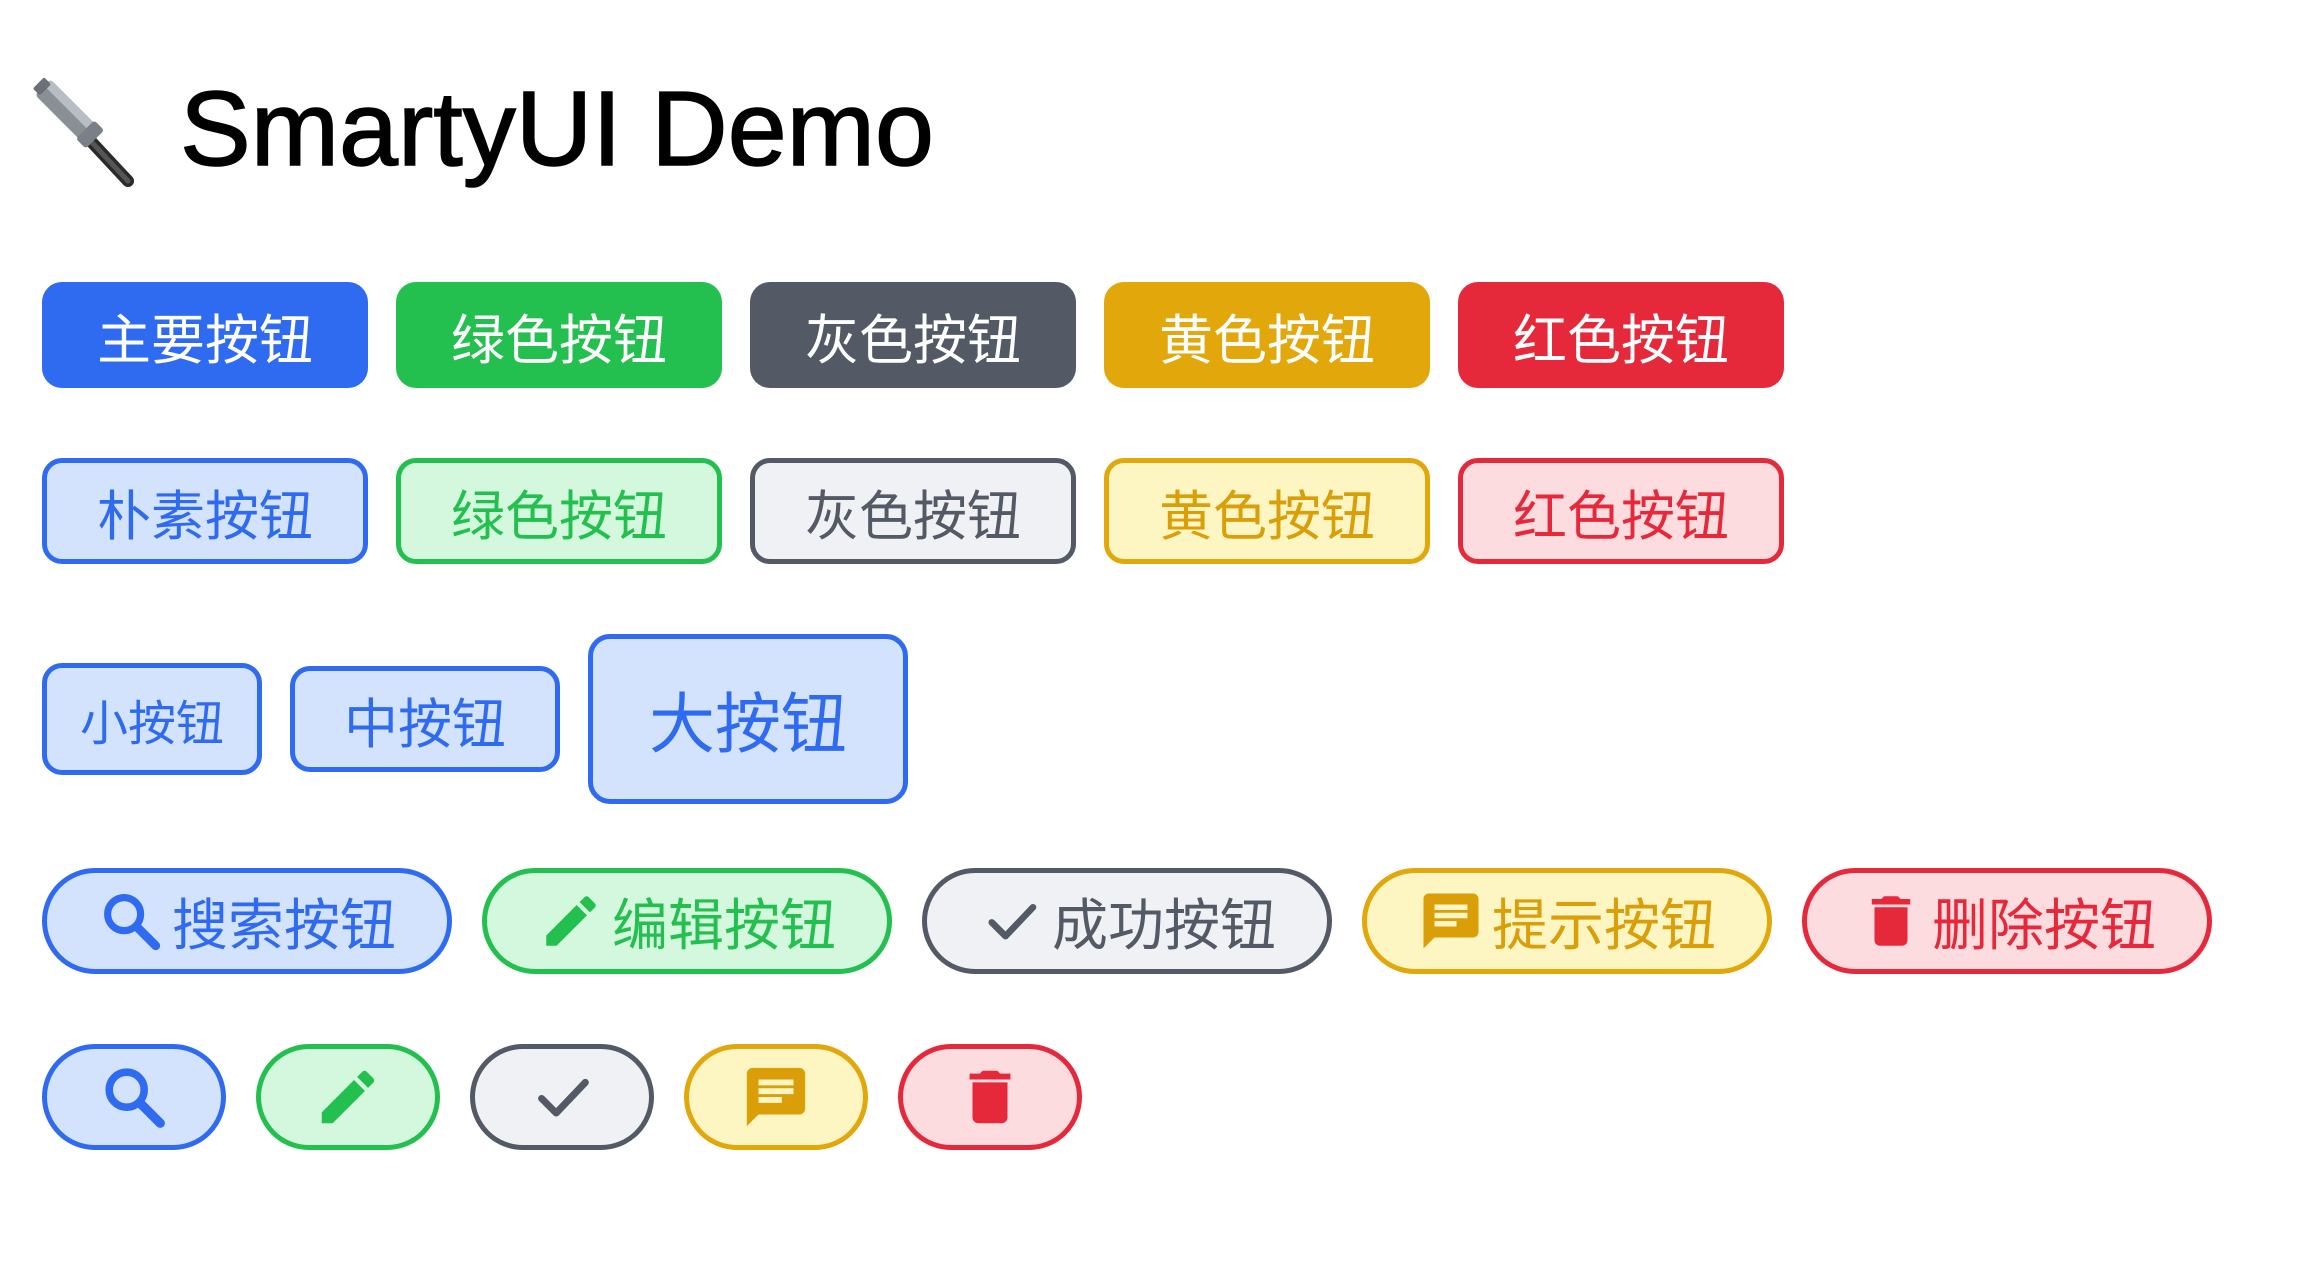  What do you see at coordinates (425, 719) in the screenshot?
I see `medium-button: 中按钮` at bounding box center [425, 719].